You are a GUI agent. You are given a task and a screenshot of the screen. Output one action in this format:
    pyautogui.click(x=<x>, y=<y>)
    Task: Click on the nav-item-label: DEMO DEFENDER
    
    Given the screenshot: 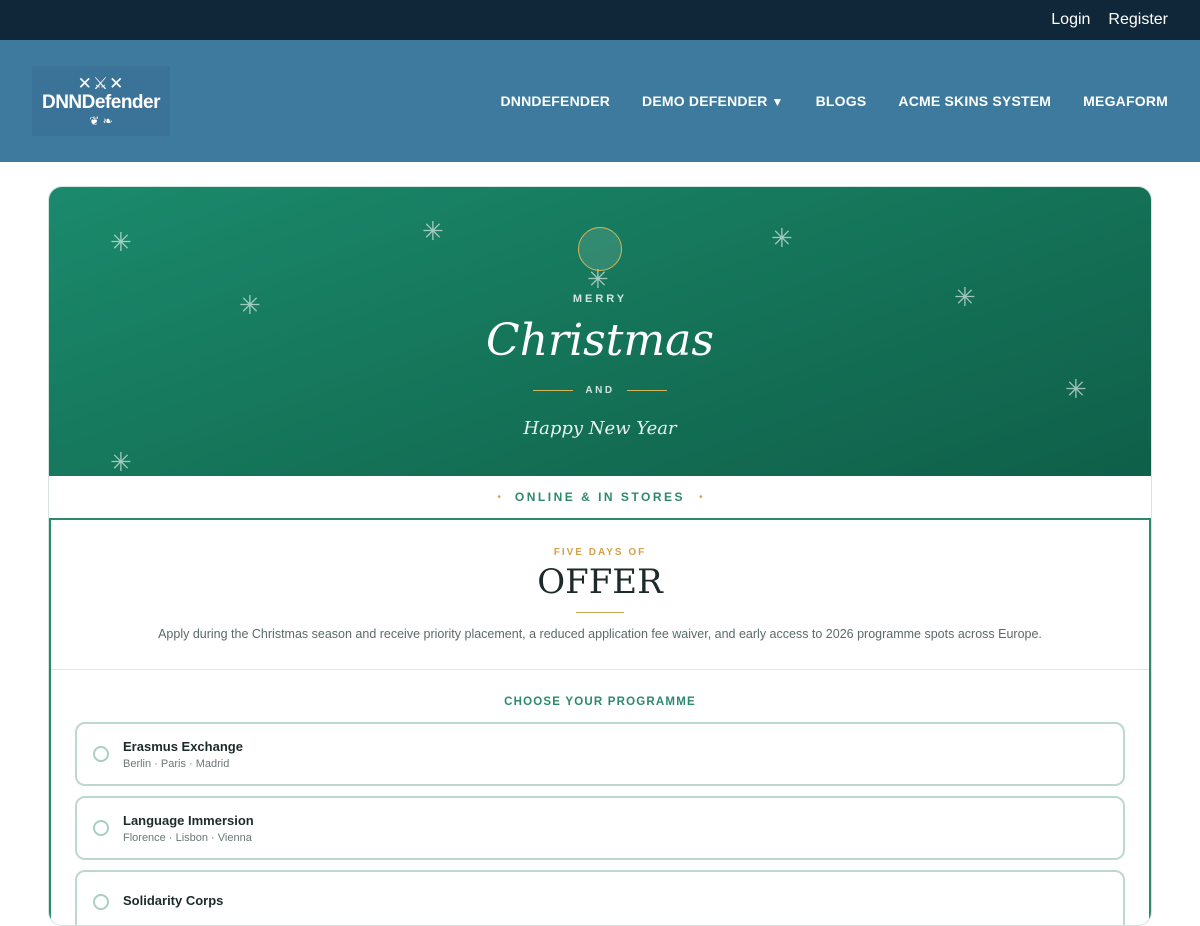 What is the action you would take?
    pyautogui.click(x=705, y=101)
    